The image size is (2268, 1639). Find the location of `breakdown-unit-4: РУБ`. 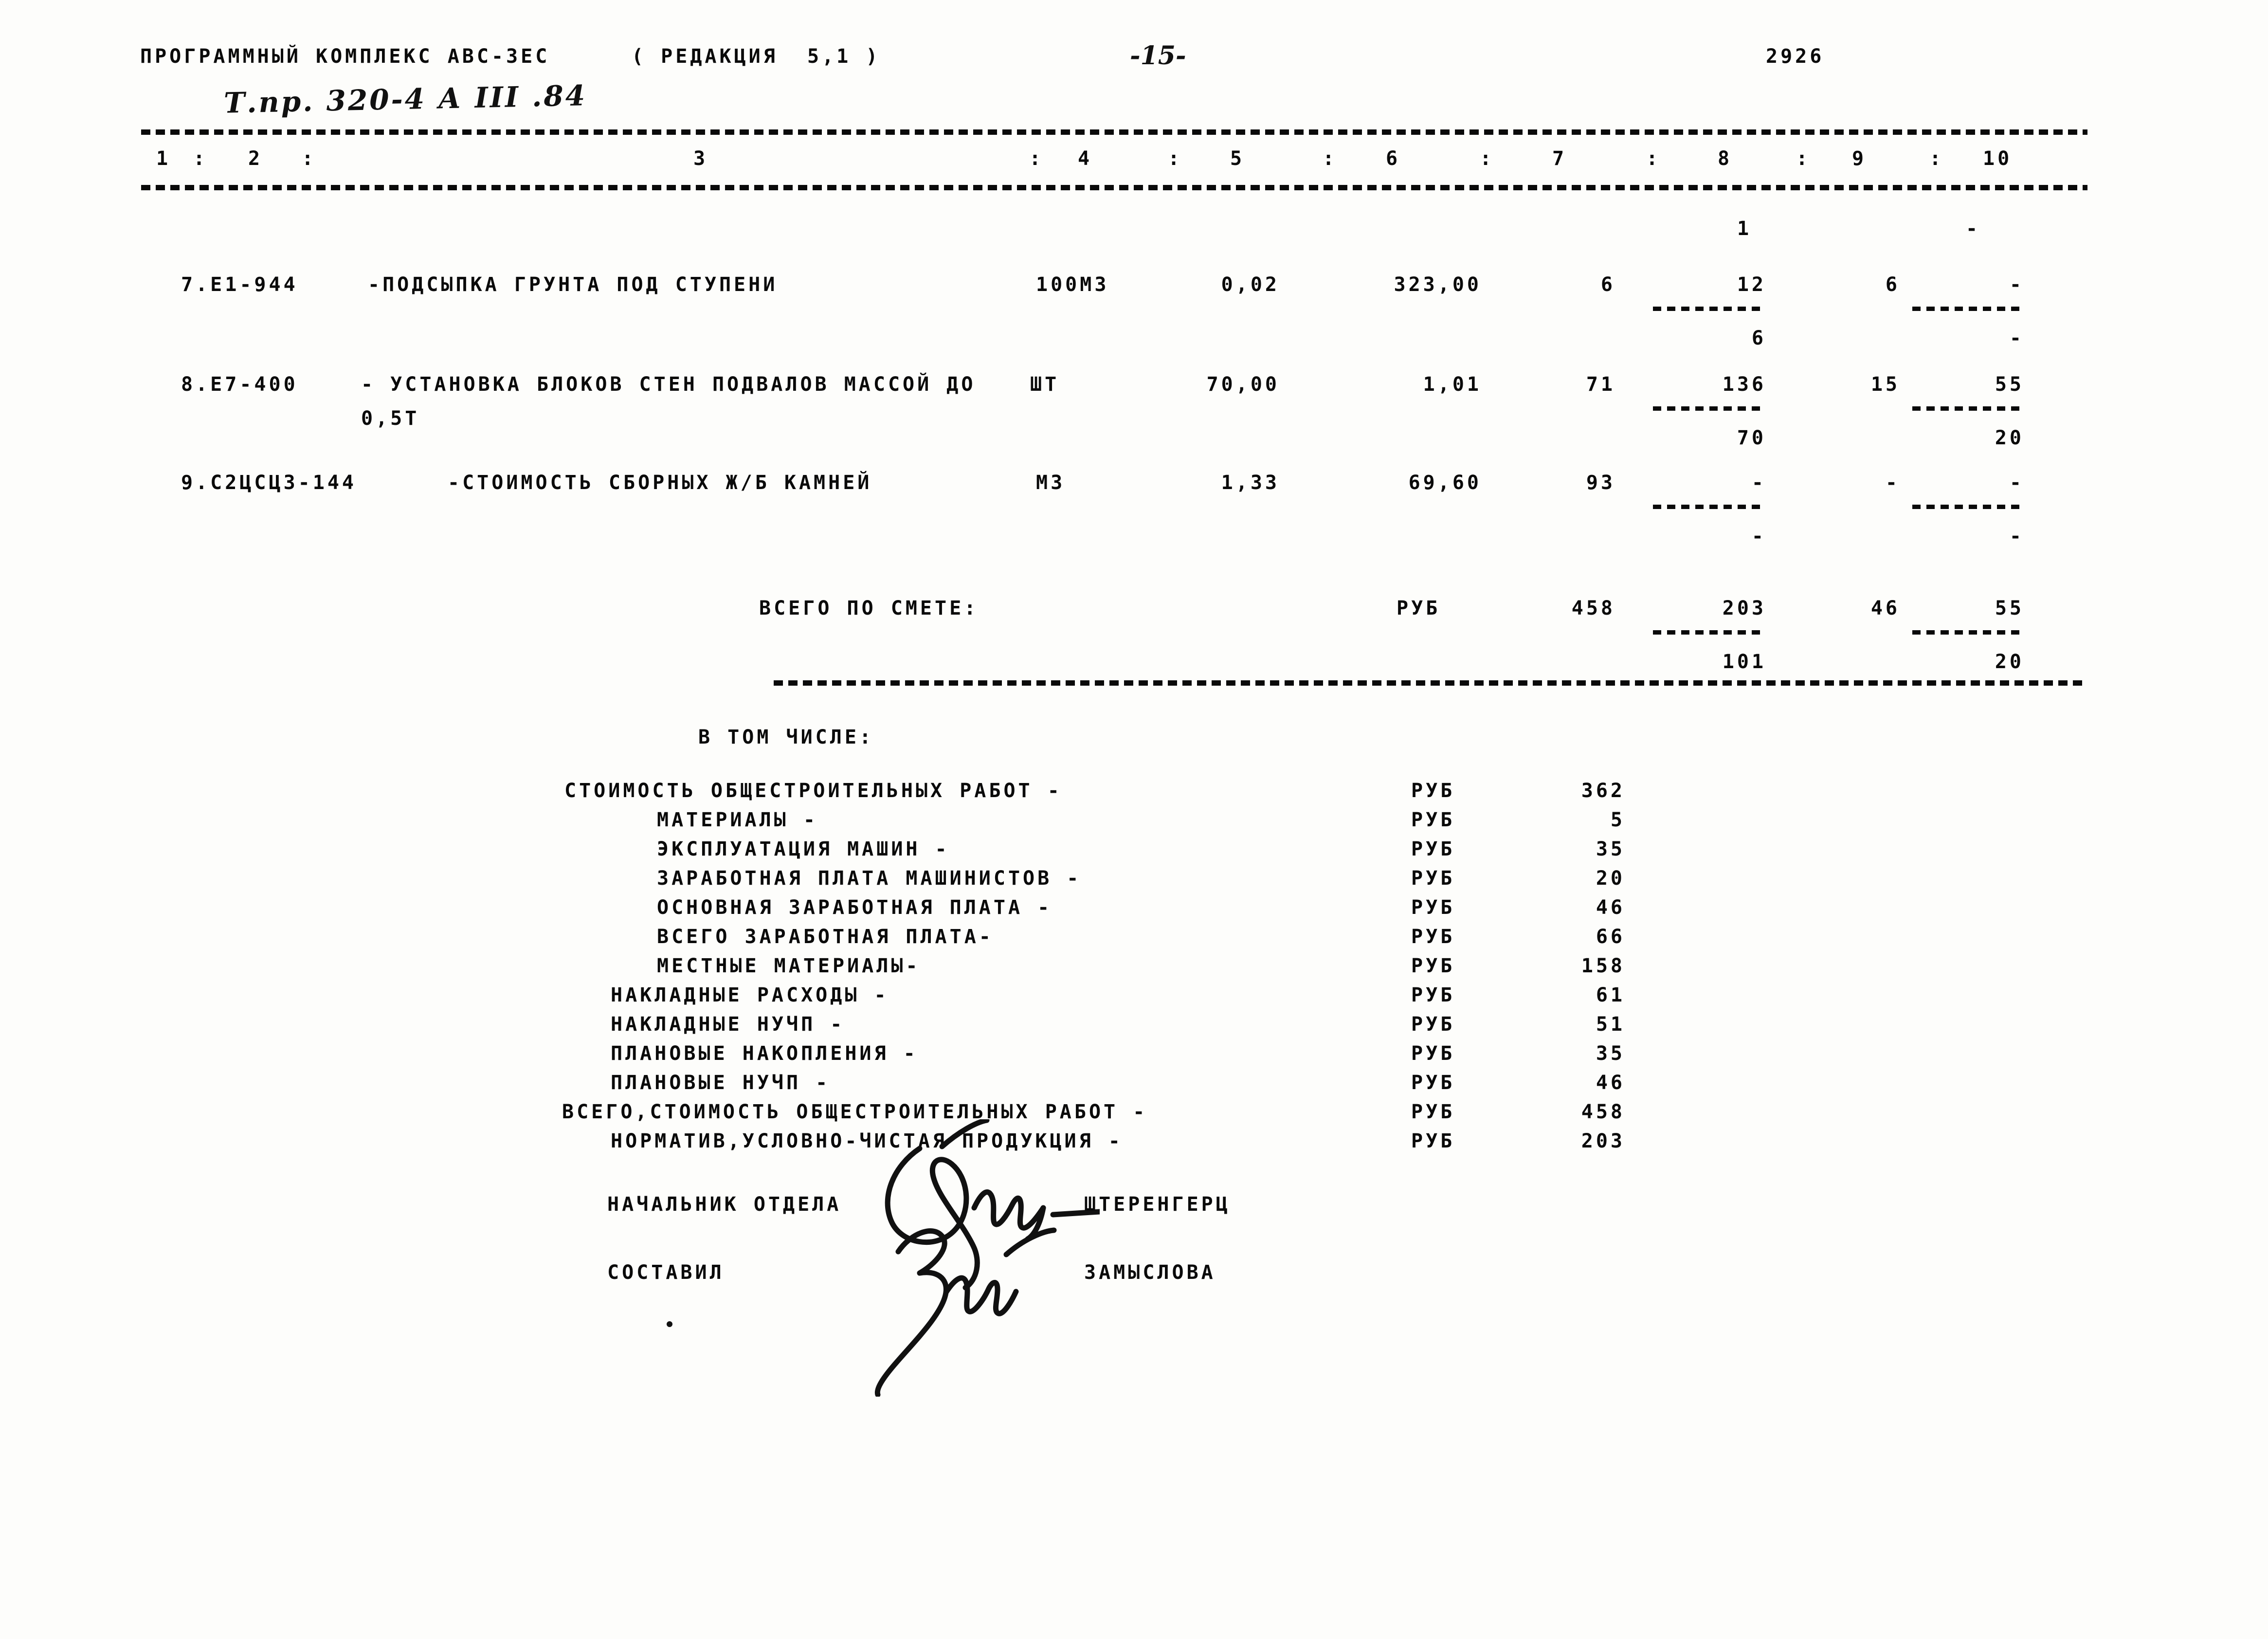

breakdown-unit-4: РУБ is located at coordinates (1433, 907).